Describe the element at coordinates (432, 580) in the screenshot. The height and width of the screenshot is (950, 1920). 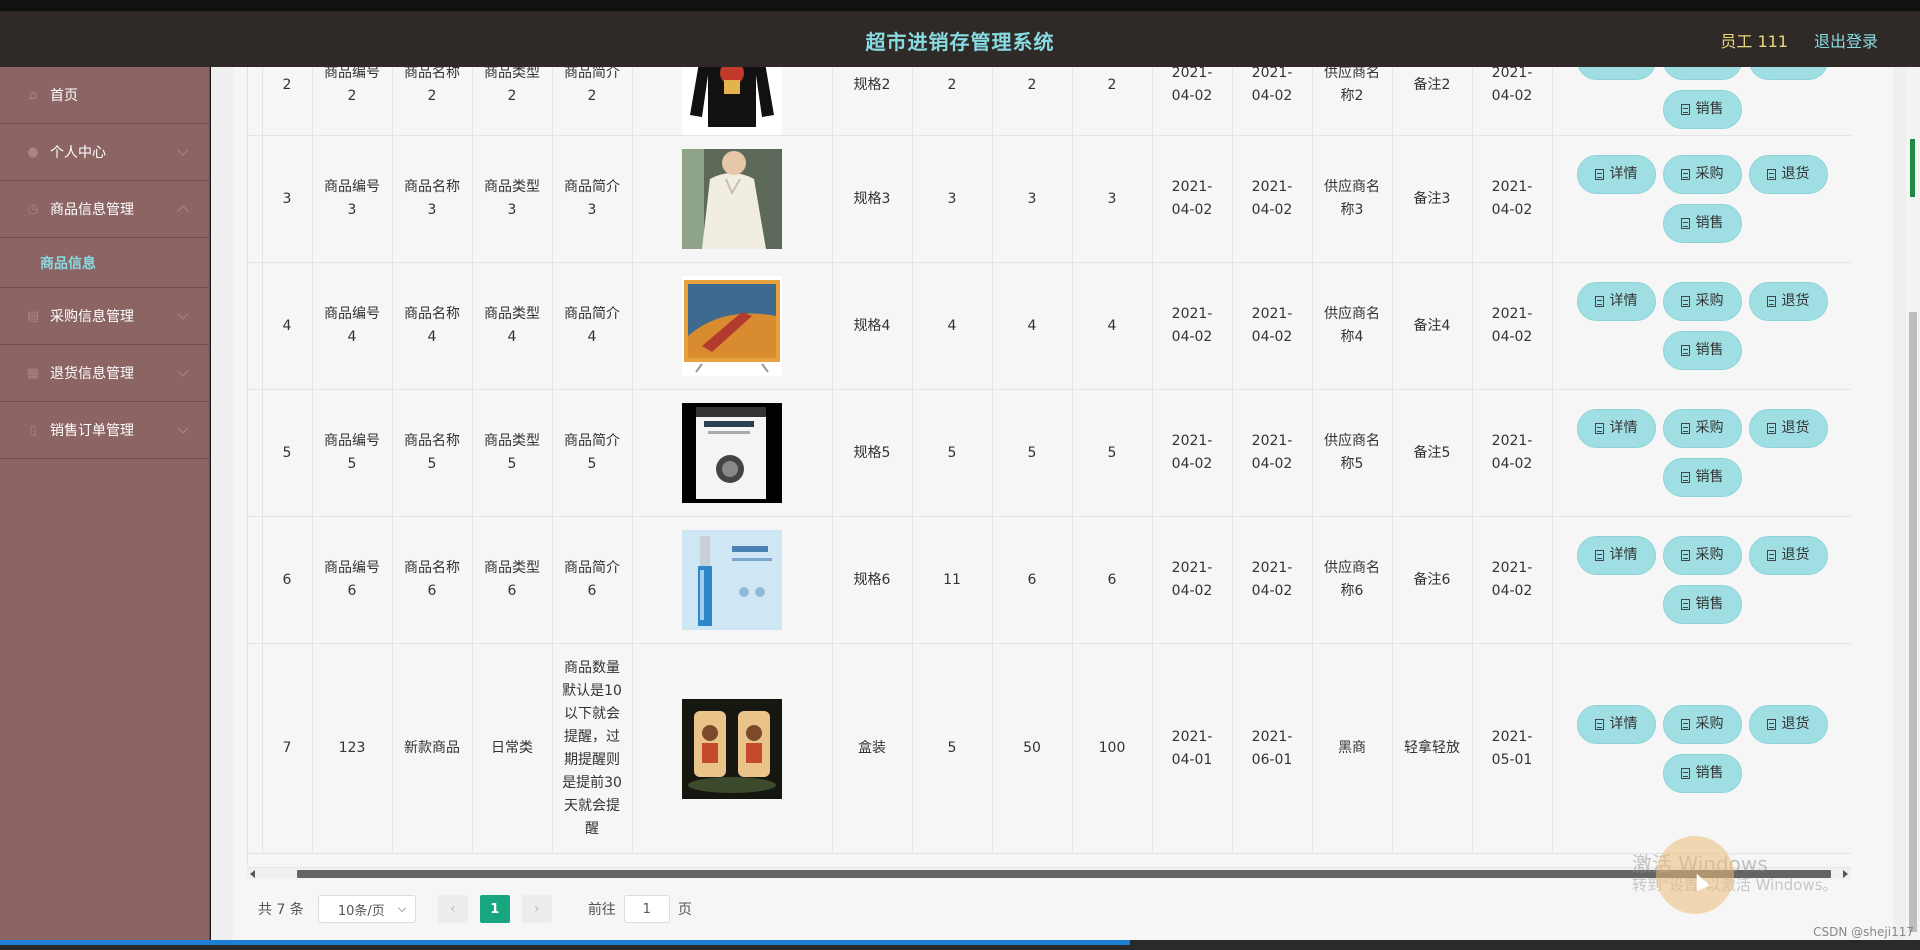
I see `cell-goods-name: 商品名称6` at that location.